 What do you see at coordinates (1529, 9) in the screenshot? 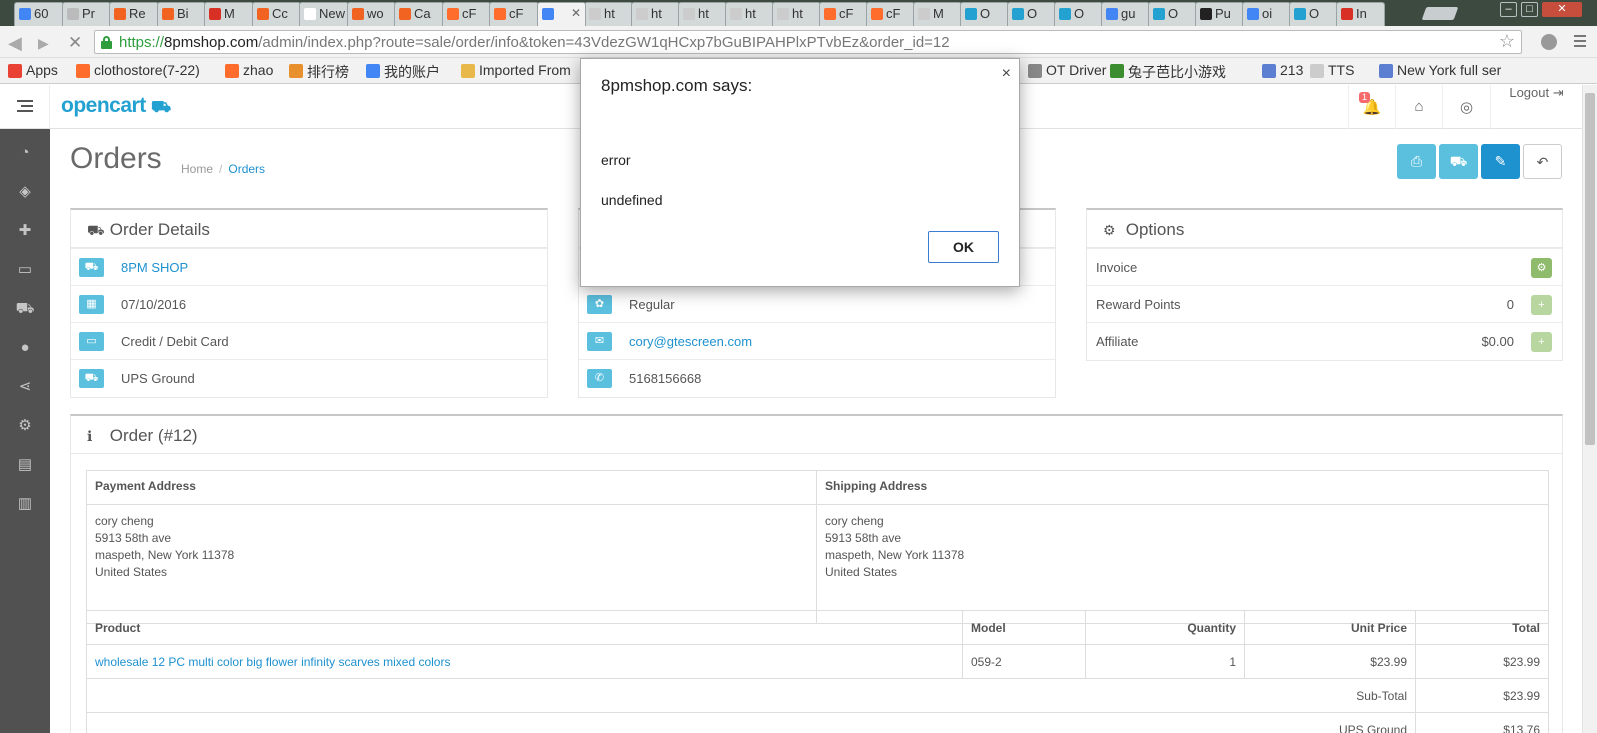
I see `maximize-window-button: □` at bounding box center [1529, 9].